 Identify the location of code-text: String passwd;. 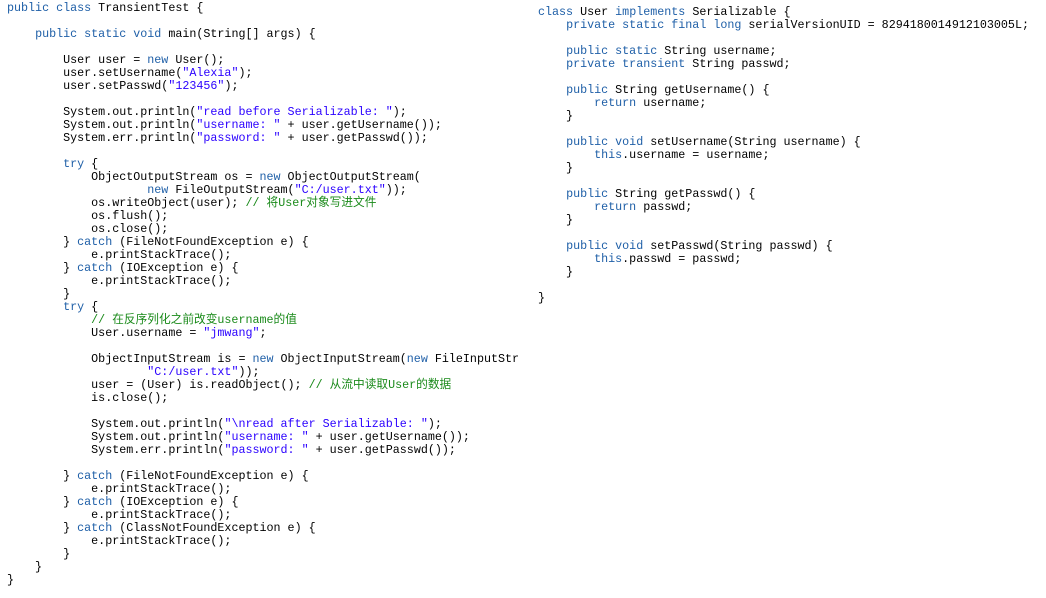
(738, 64).